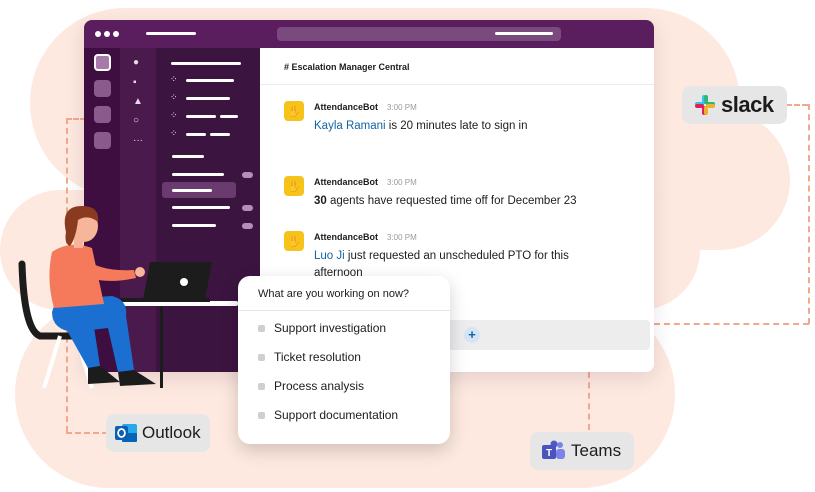  Describe the element at coordinates (330, 328) in the screenshot. I see `option-label: Support investigation` at that location.